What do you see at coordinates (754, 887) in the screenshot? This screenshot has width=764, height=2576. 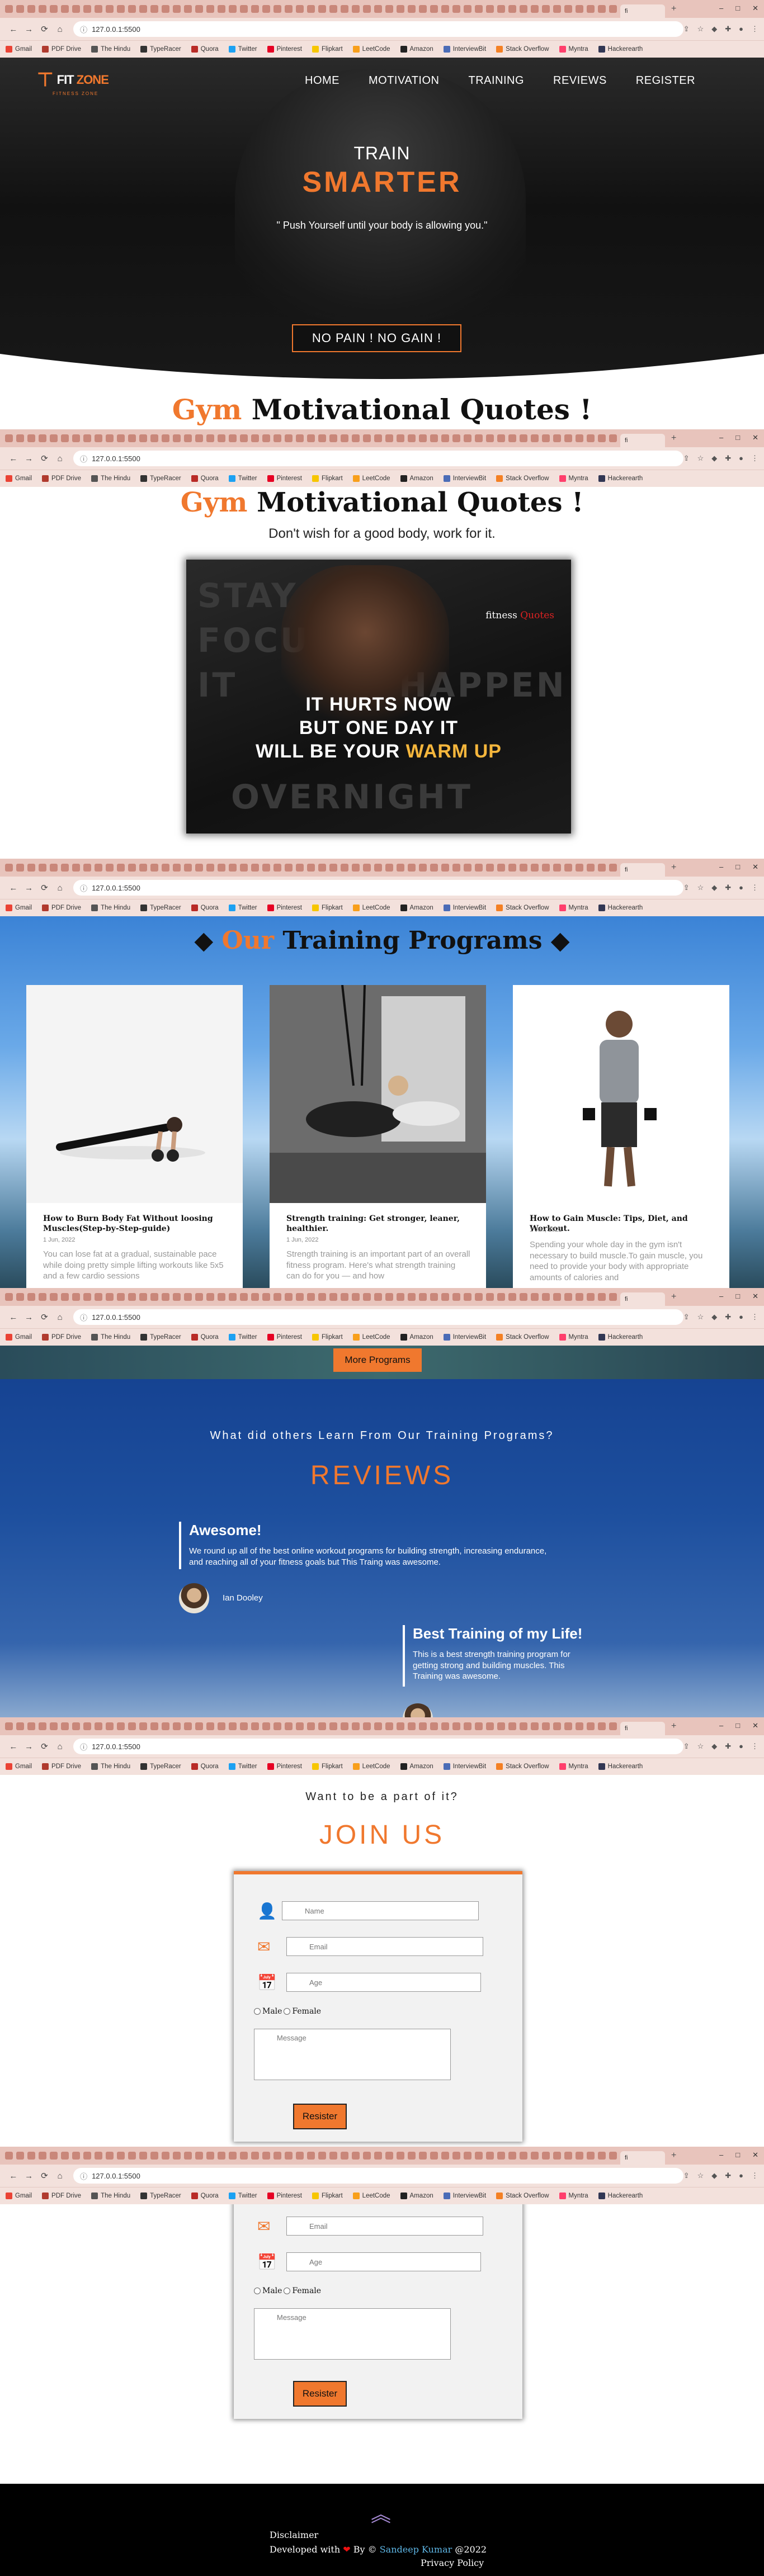 I see `menu-icon: ⋮` at bounding box center [754, 887].